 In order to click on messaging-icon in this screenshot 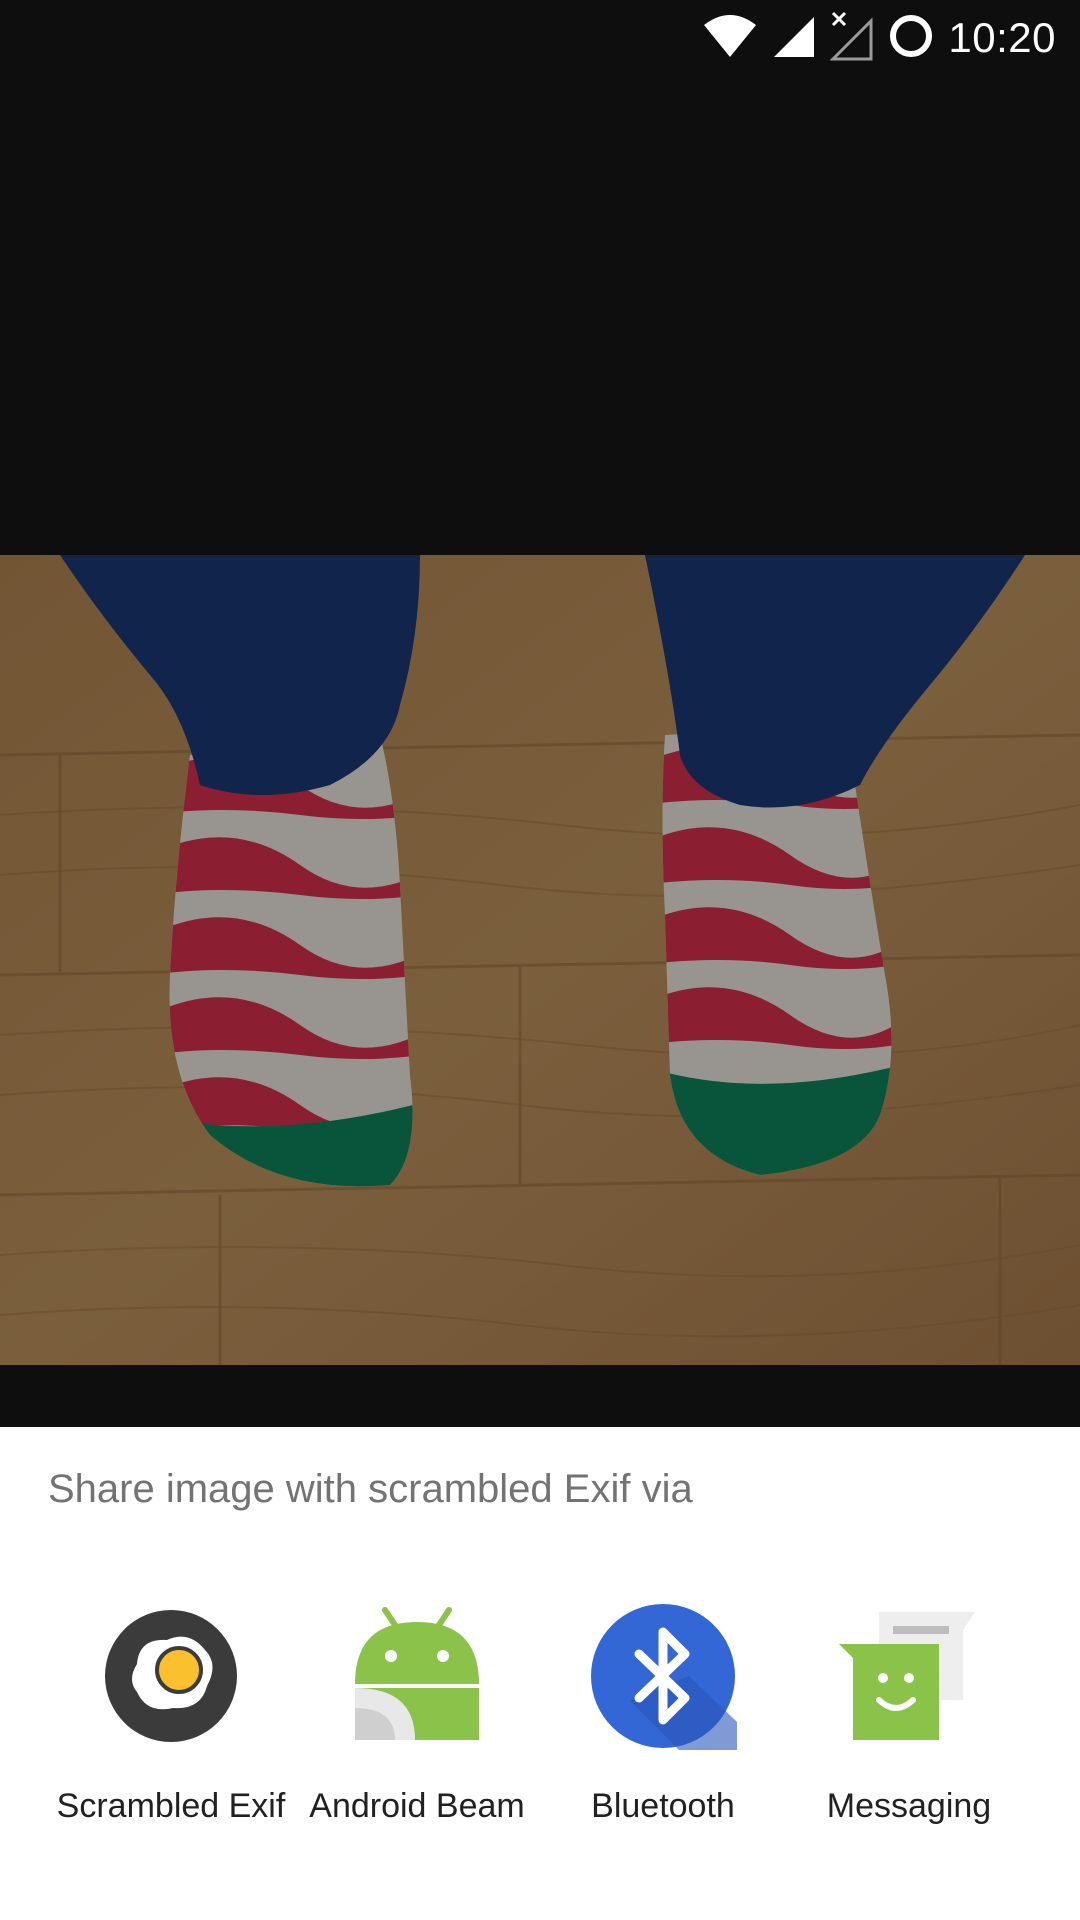, I will do `click(909, 1676)`.